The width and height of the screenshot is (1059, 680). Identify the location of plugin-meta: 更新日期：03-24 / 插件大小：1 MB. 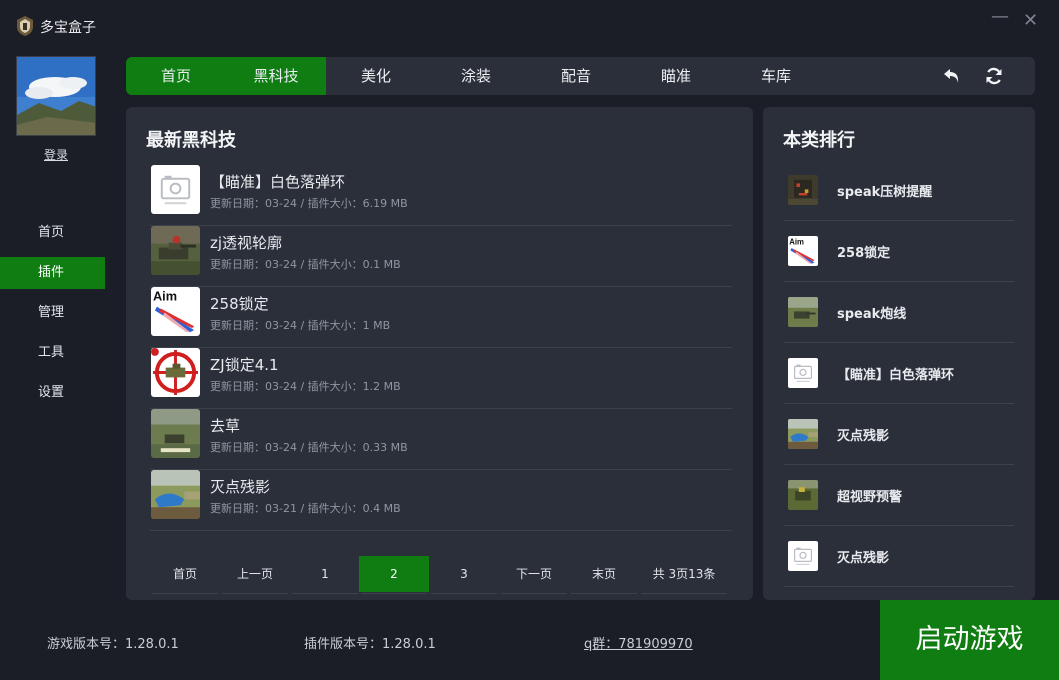
(300, 325).